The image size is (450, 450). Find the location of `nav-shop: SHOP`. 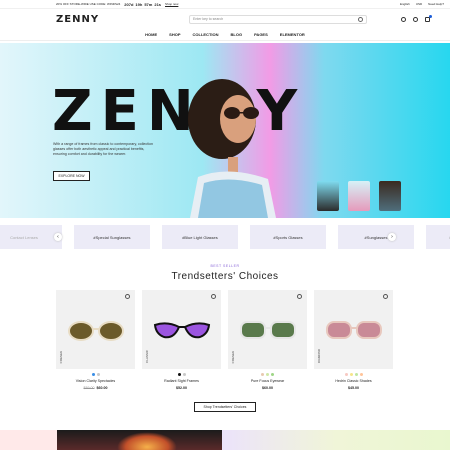

nav-shop: SHOP is located at coordinates (174, 34).